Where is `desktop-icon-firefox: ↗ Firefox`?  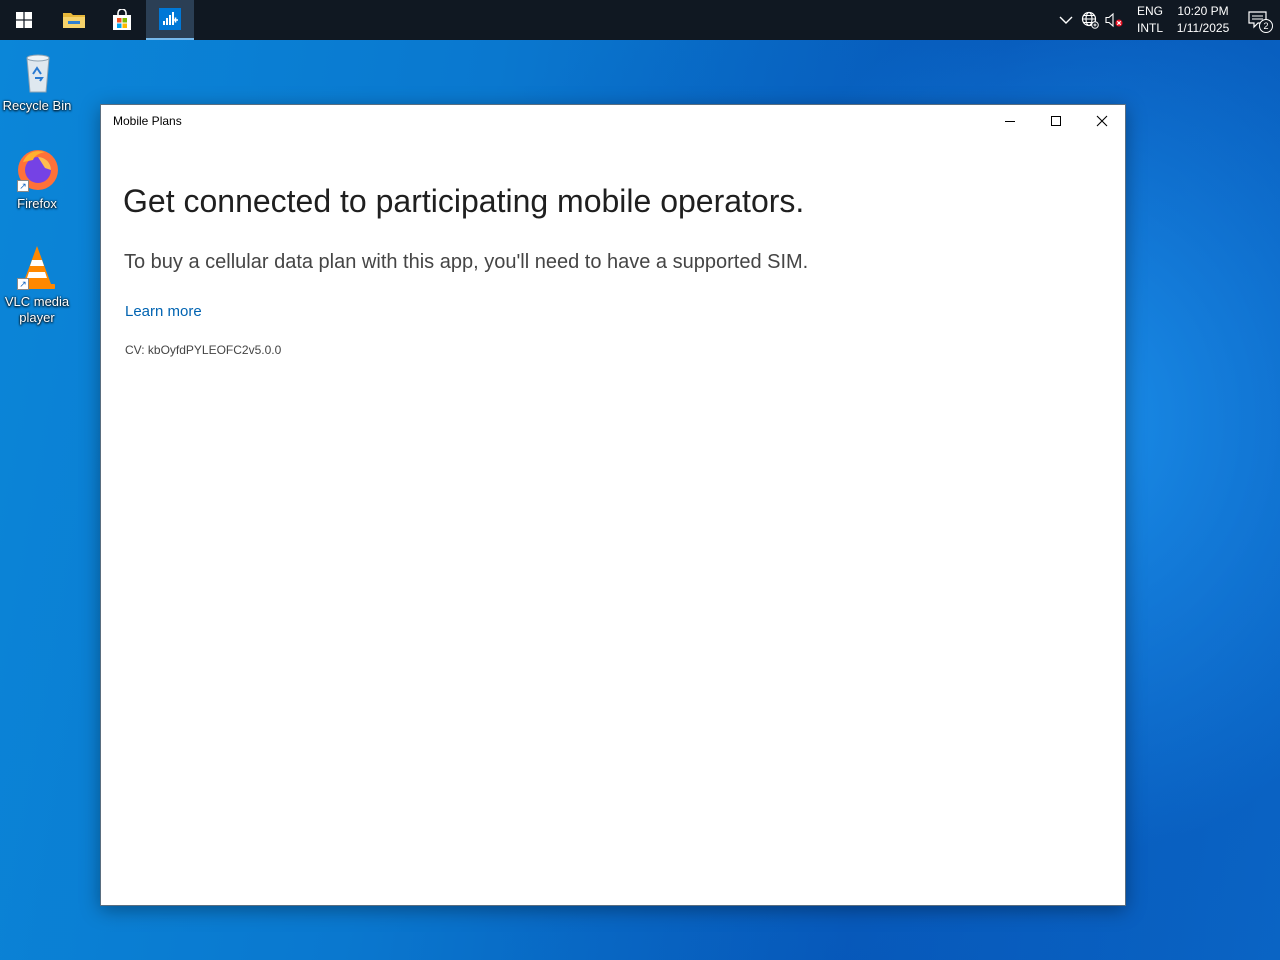 desktop-icon-firefox: ↗ Firefox is located at coordinates (37, 179).